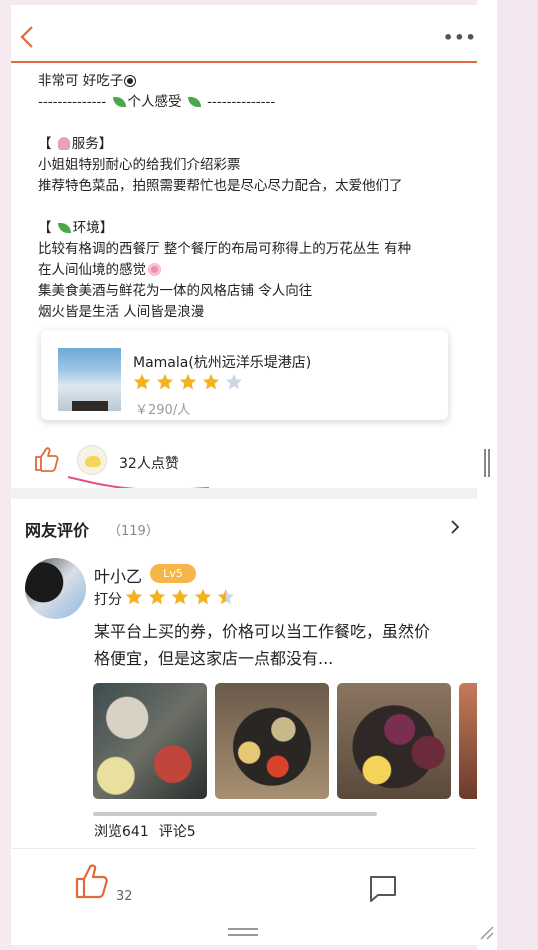 Image resolution: width=538 pixels, height=950 pixels. What do you see at coordinates (235, 814) in the screenshot?
I see `photo-scrollbar` at bounding box center [235, 814].